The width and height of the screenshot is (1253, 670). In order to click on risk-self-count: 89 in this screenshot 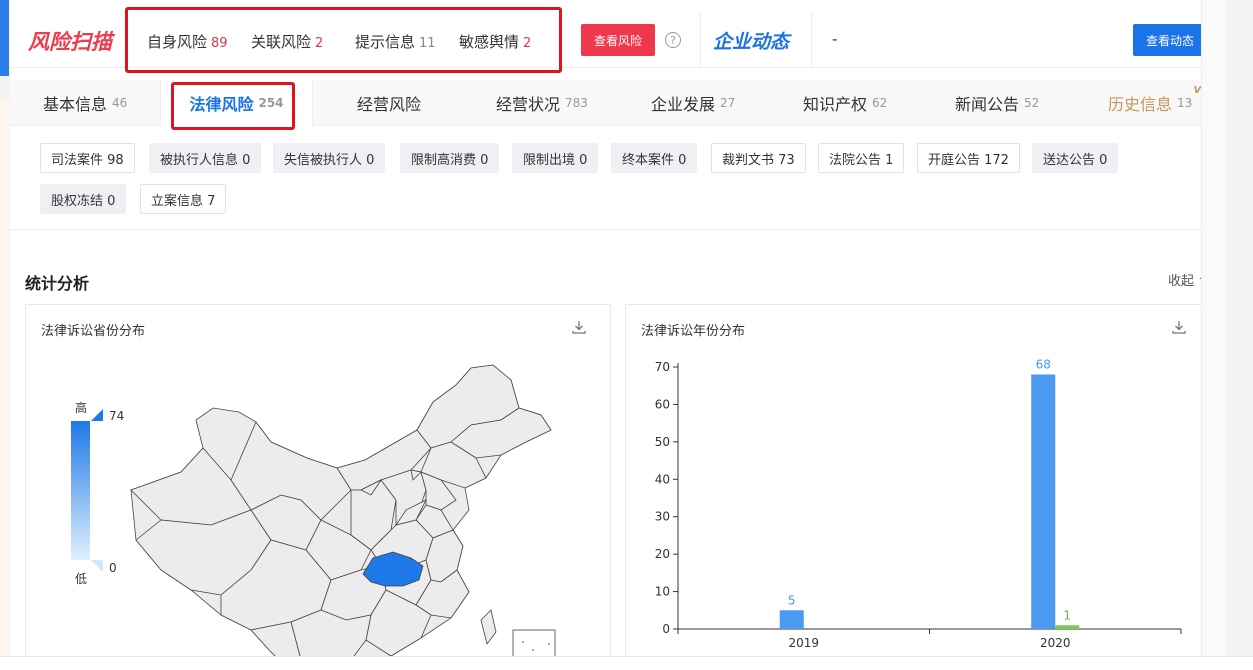, I will do `click(219, 43)`.